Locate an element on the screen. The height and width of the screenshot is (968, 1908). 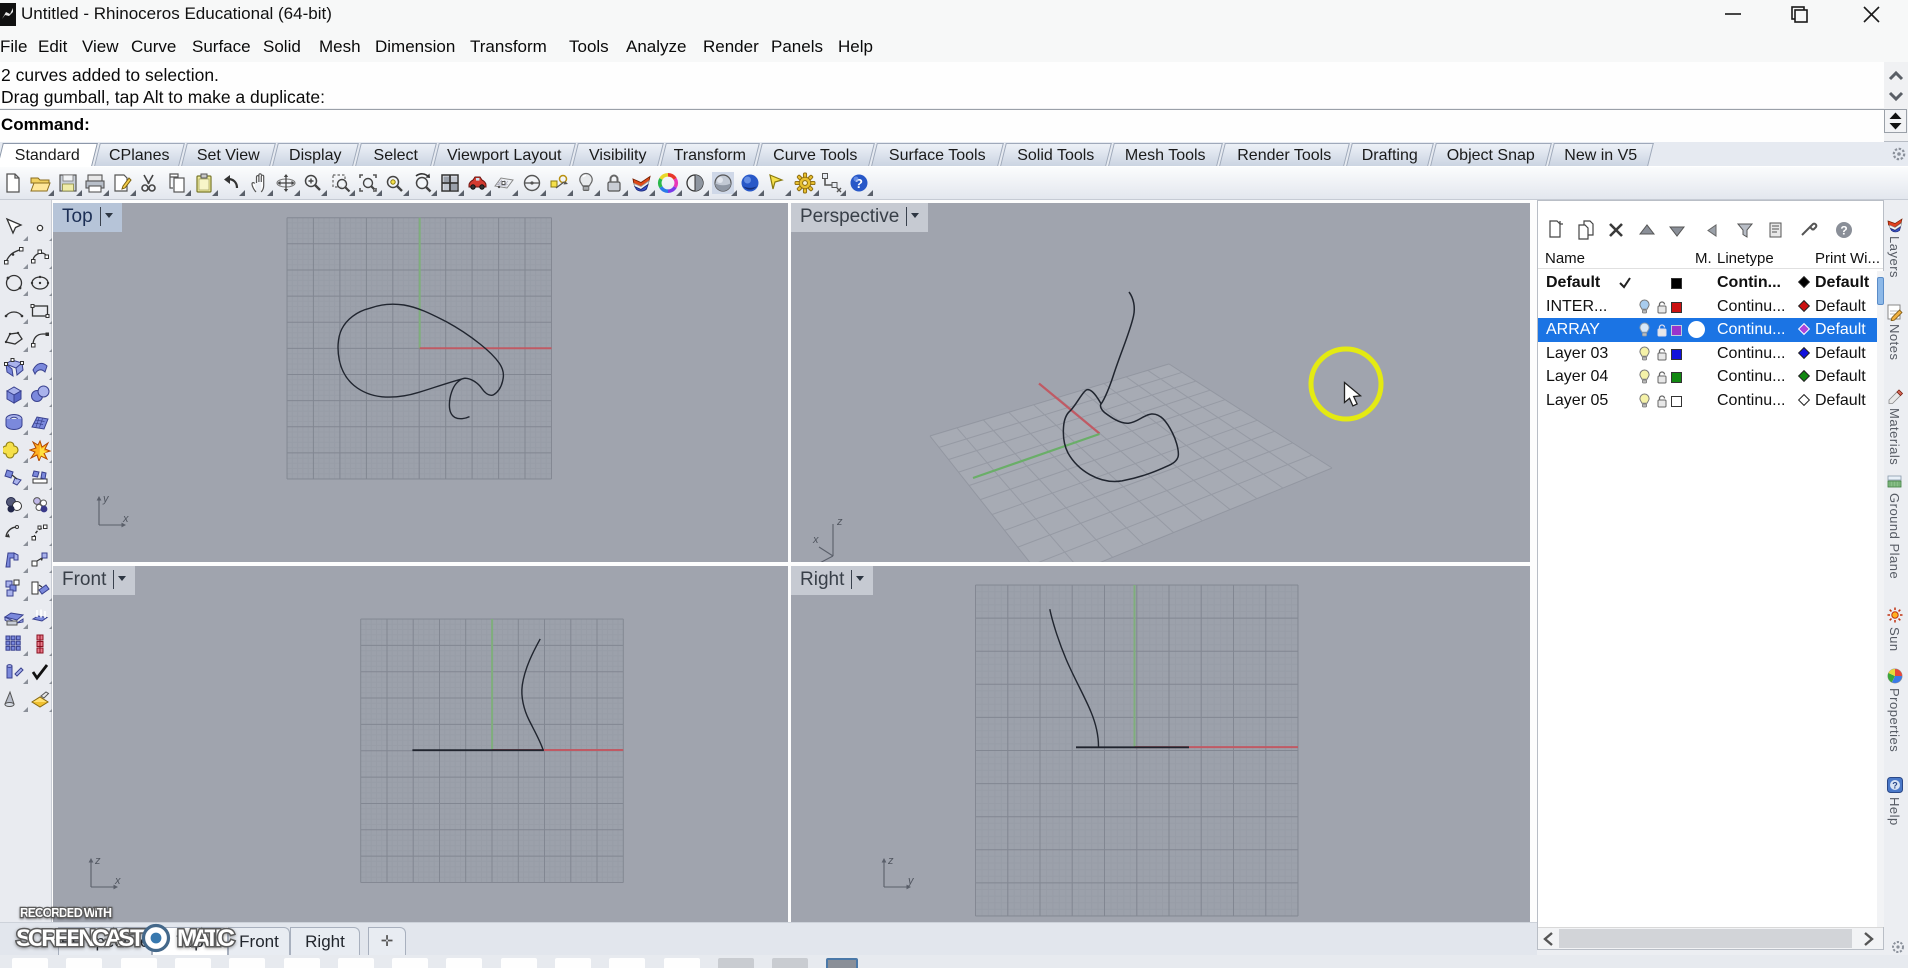
svg-text: MATIC is located at coordinates (206, 938).